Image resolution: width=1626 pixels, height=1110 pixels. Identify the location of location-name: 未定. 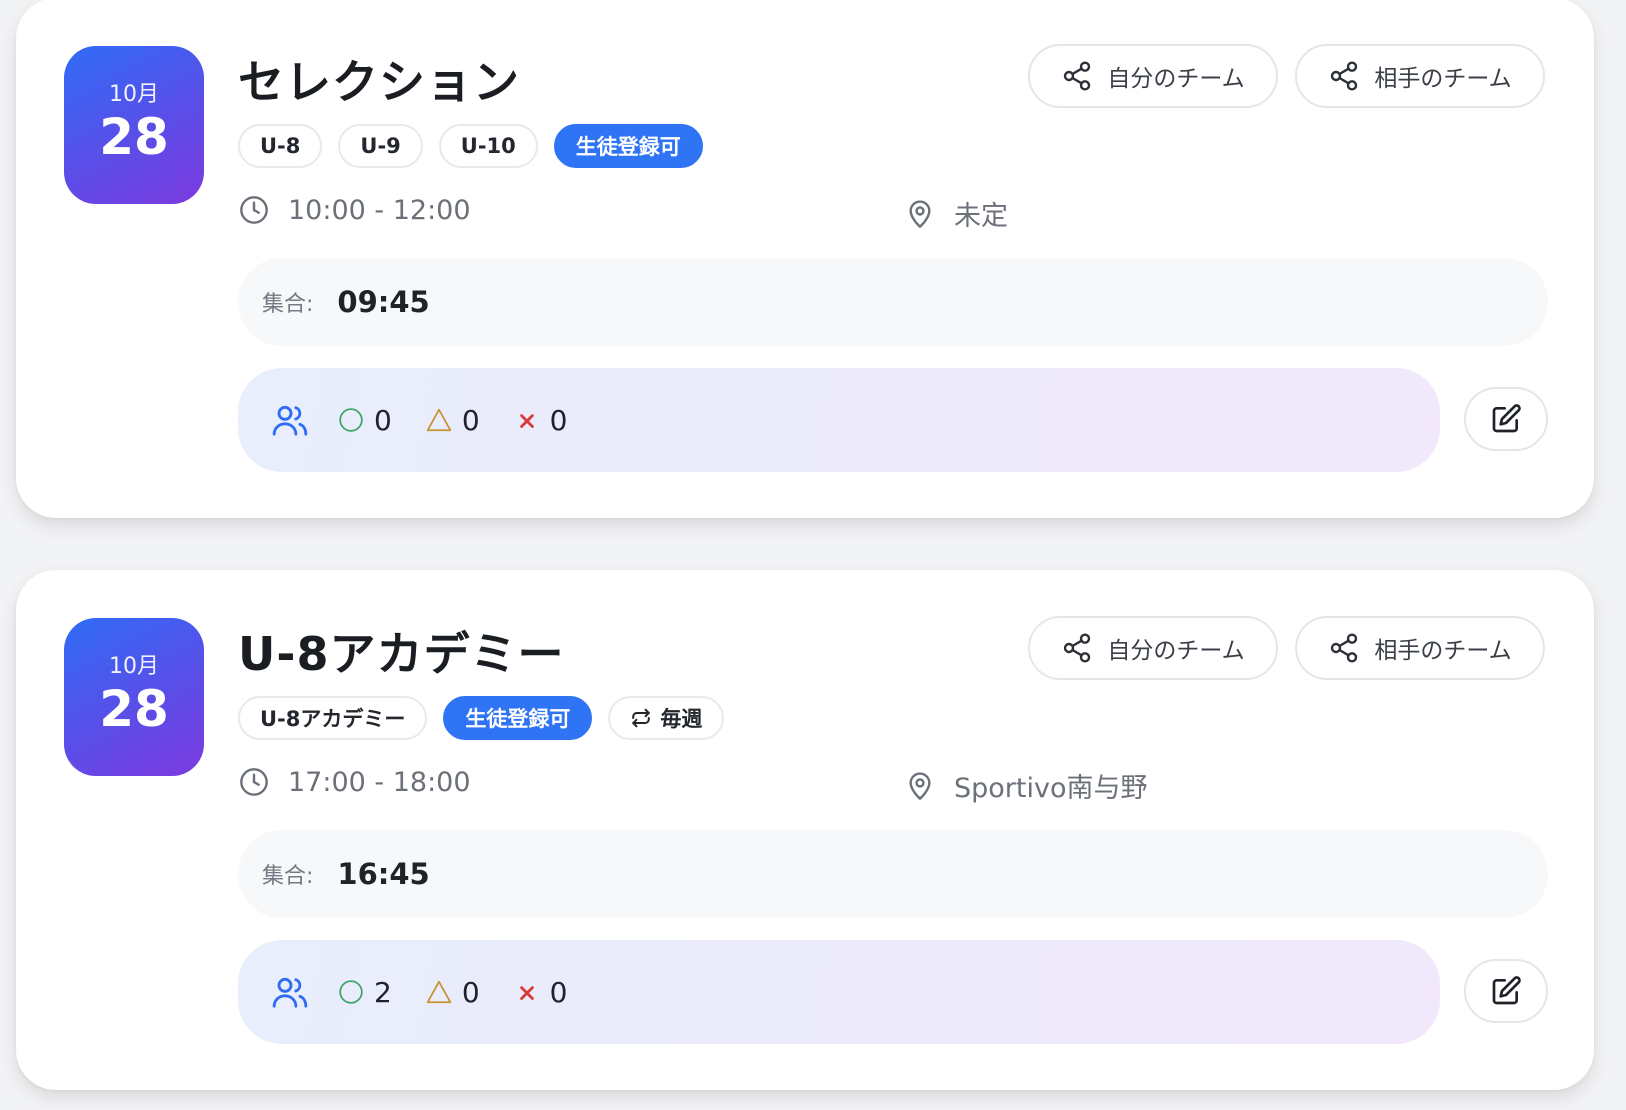
(981, 216).